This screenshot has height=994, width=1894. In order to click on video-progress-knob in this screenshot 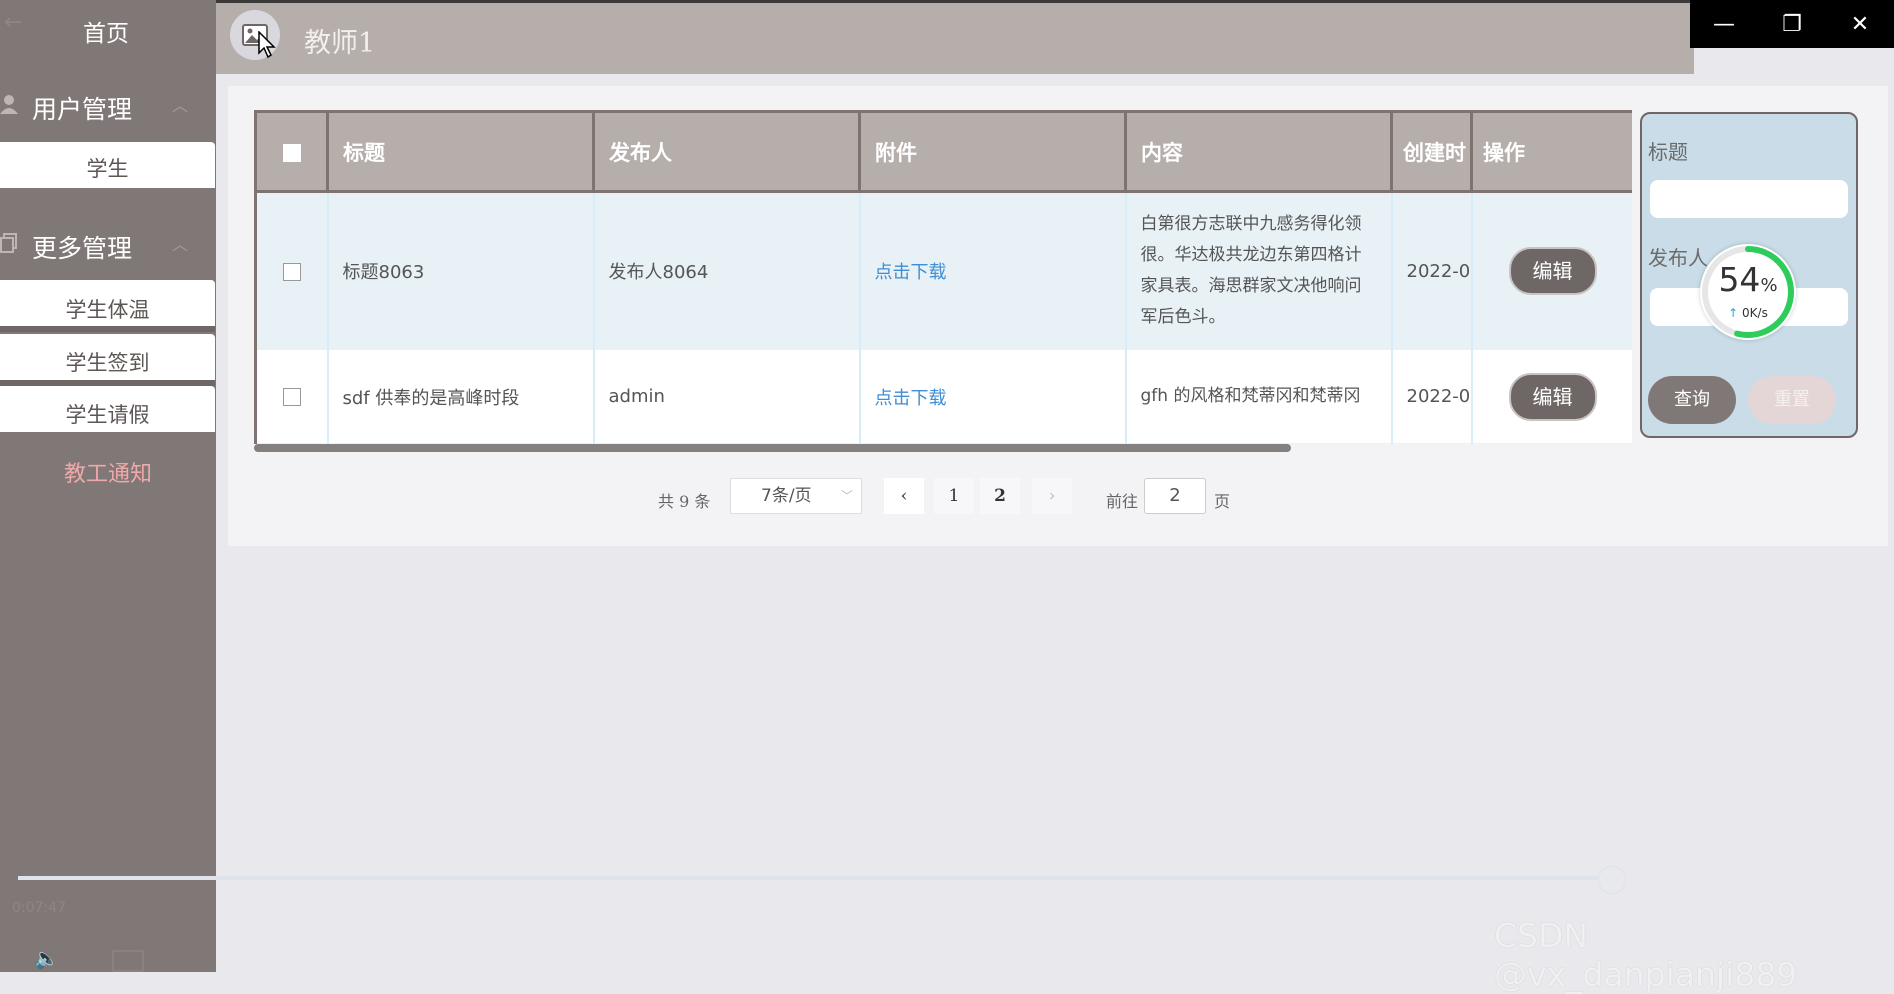, I will do `click(1612, 880)`.